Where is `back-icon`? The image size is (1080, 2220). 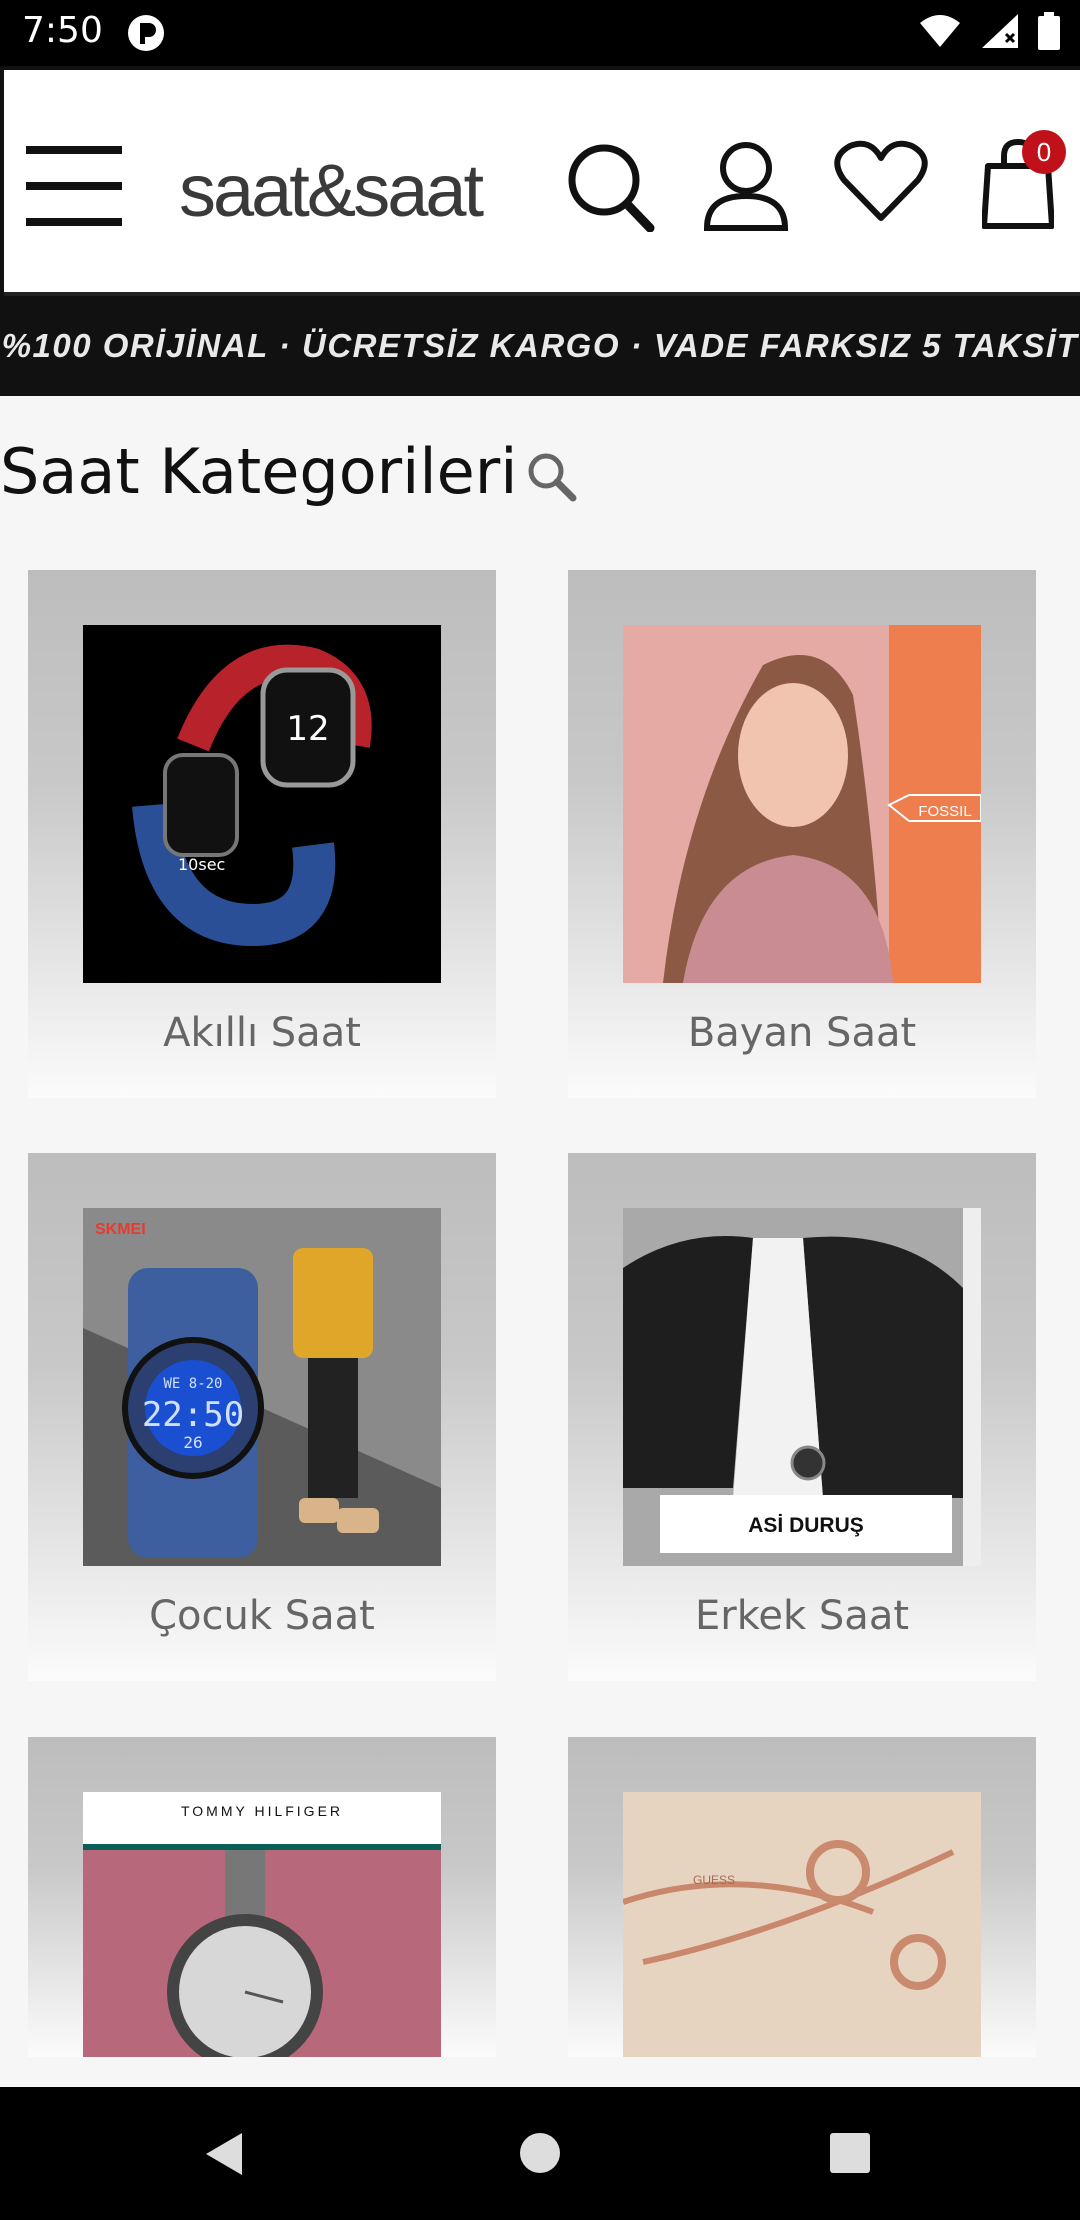
back-icon is located at coordinates (225, 2156).